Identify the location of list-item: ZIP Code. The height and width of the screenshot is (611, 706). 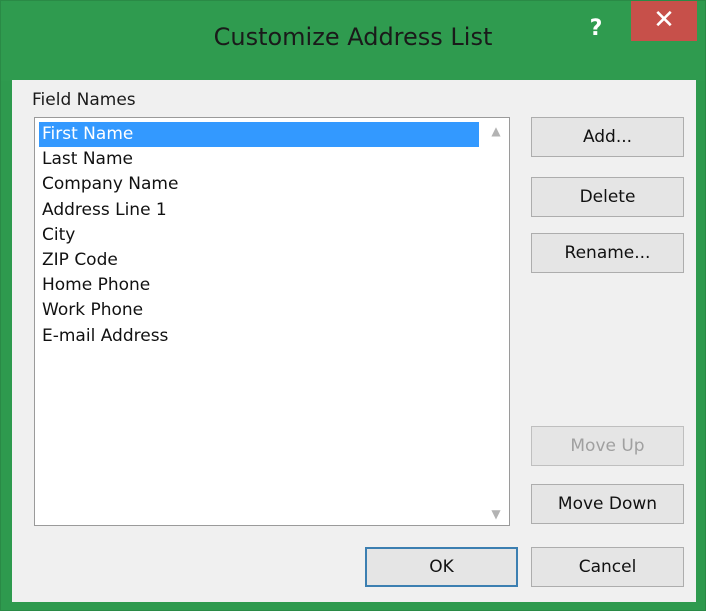
(259, 260).